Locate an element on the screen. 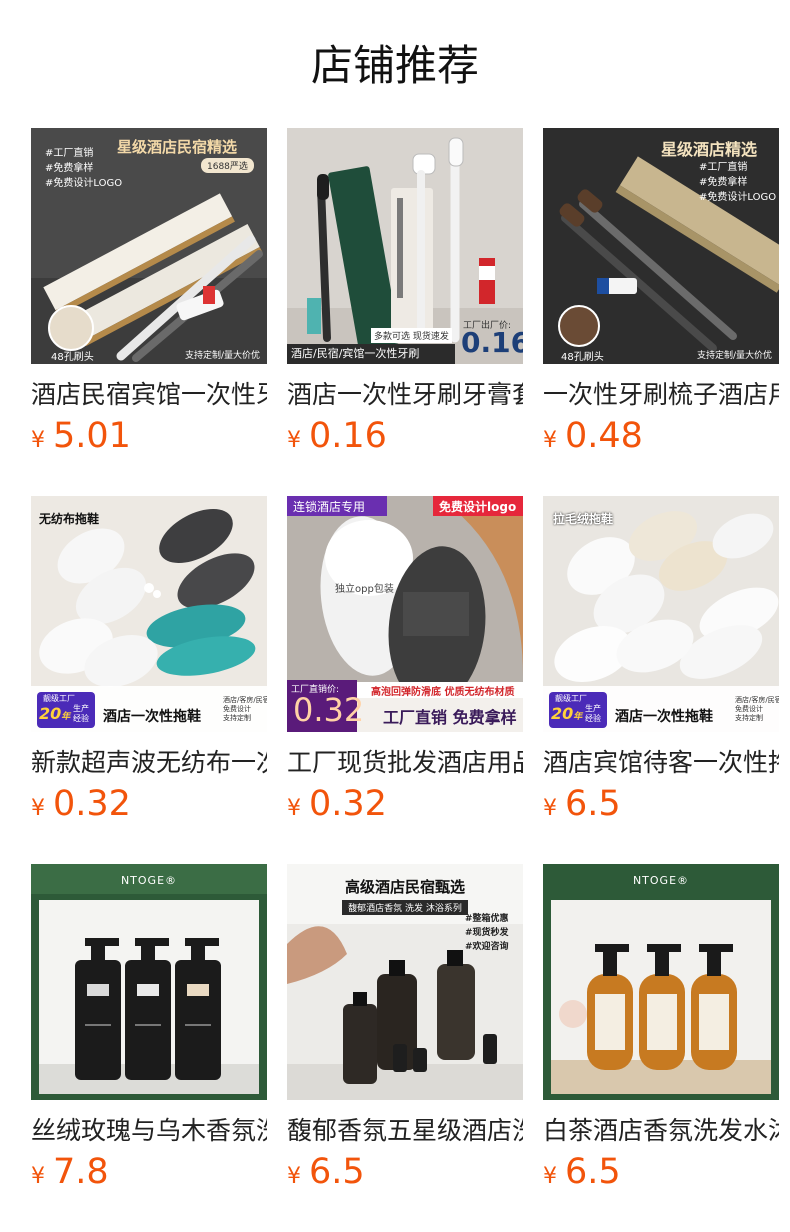  image-years-unit: 年 is located at coordinates (66, 717).